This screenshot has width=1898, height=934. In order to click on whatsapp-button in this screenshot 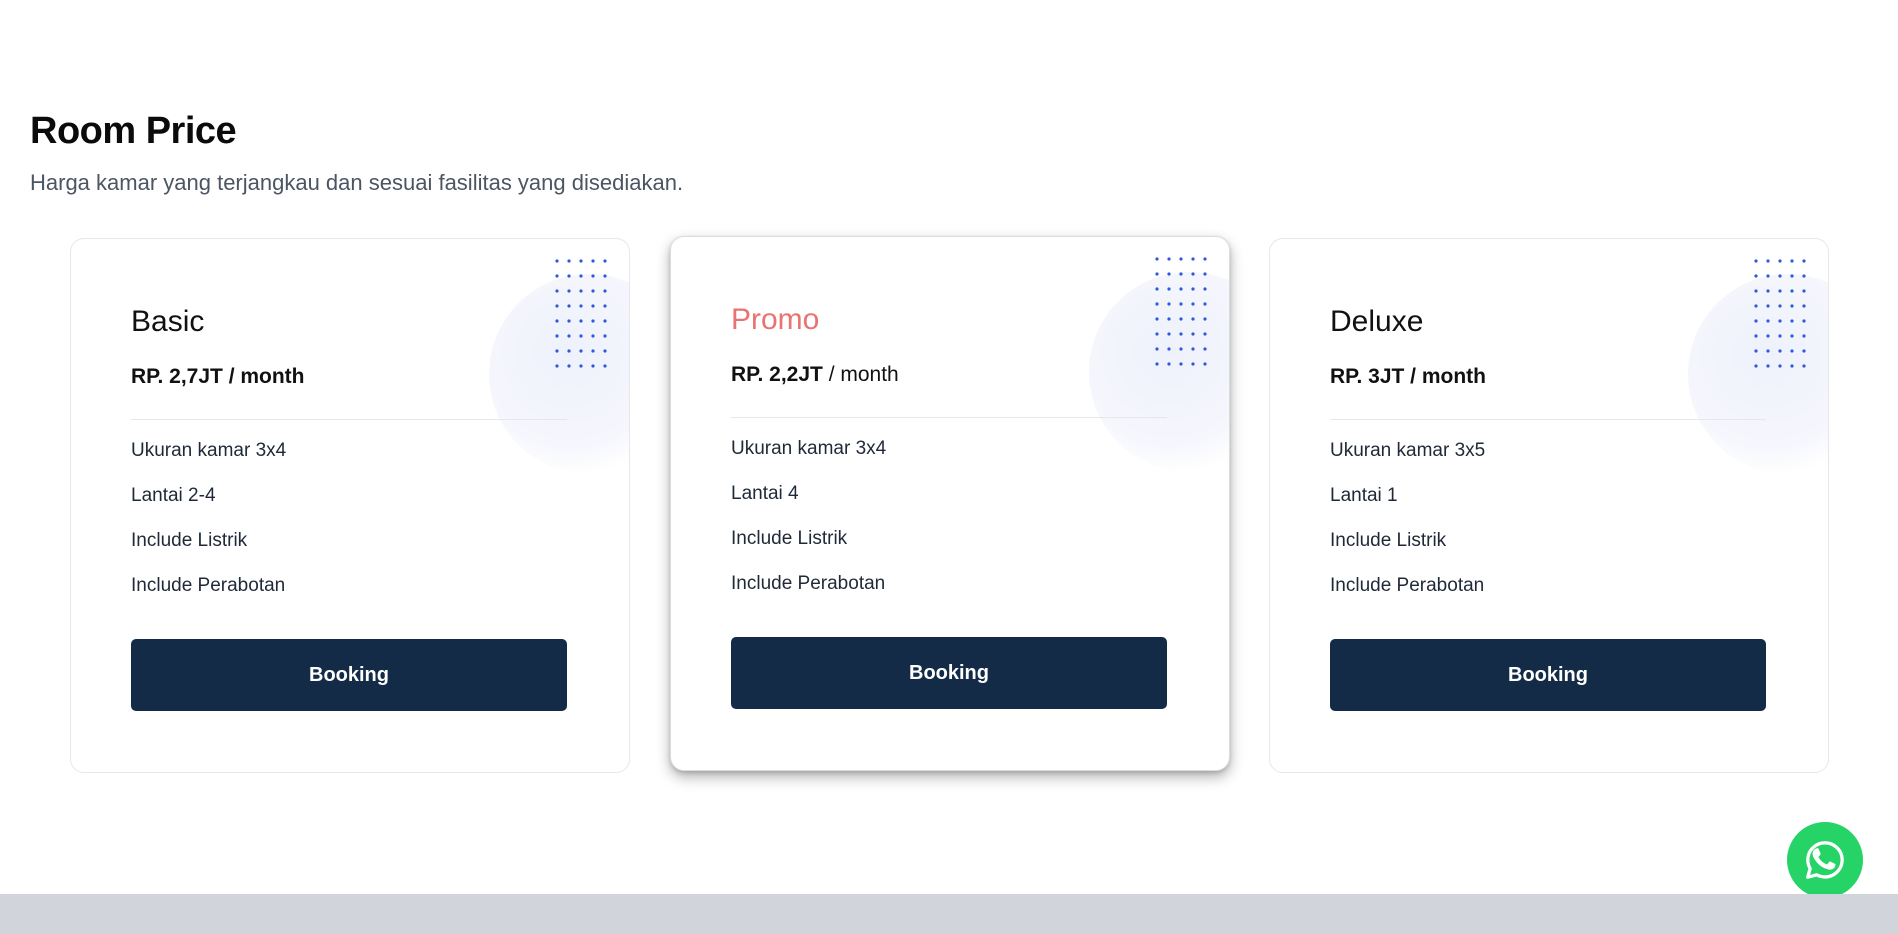, I will do `click(1825, 860)`.